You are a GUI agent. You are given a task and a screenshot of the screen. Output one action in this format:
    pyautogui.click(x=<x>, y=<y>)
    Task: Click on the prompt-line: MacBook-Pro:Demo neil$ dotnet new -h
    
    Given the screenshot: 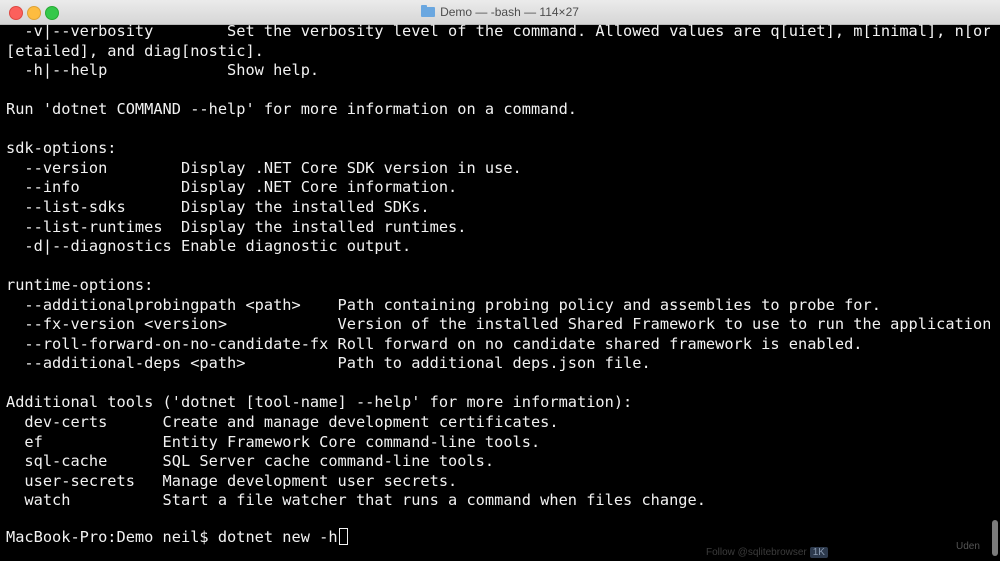 What is the action you would take?
    pyautogui.click(x=177, y=538)
    